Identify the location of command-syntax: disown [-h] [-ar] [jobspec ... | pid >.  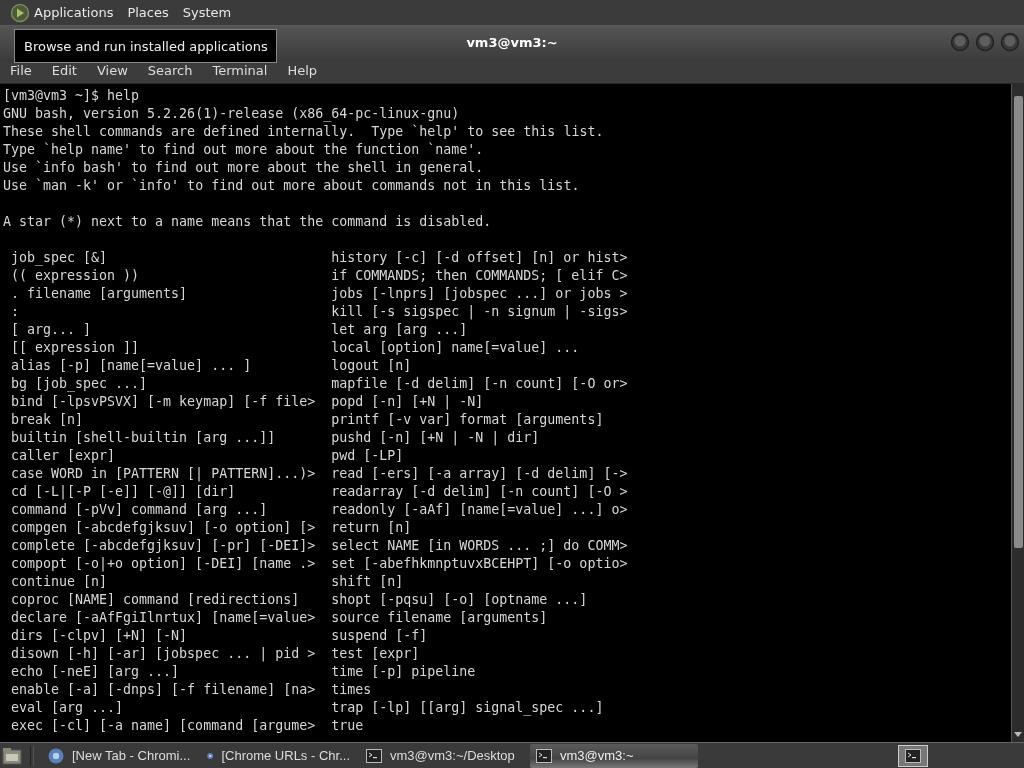
(163, 654).